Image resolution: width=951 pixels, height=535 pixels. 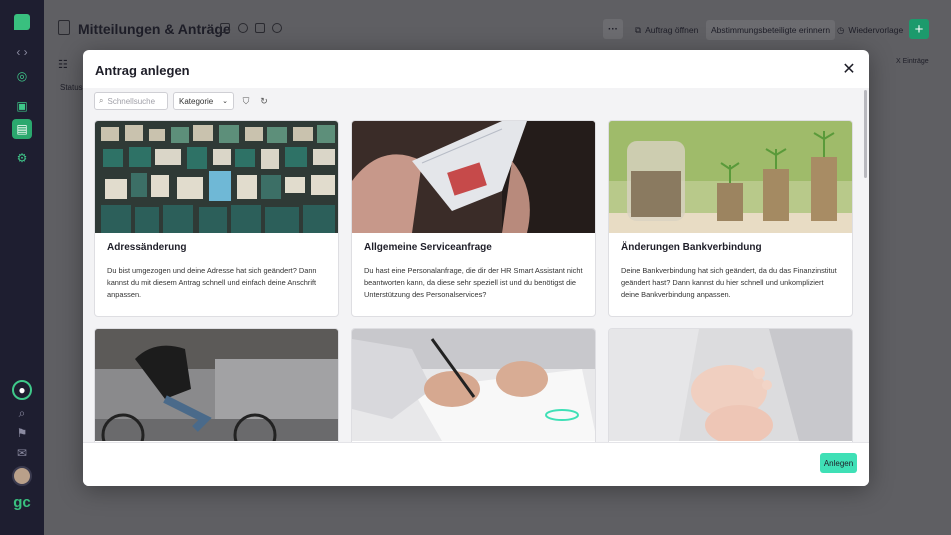 I want to click on more-button: ···, so click(x=613, y=29).